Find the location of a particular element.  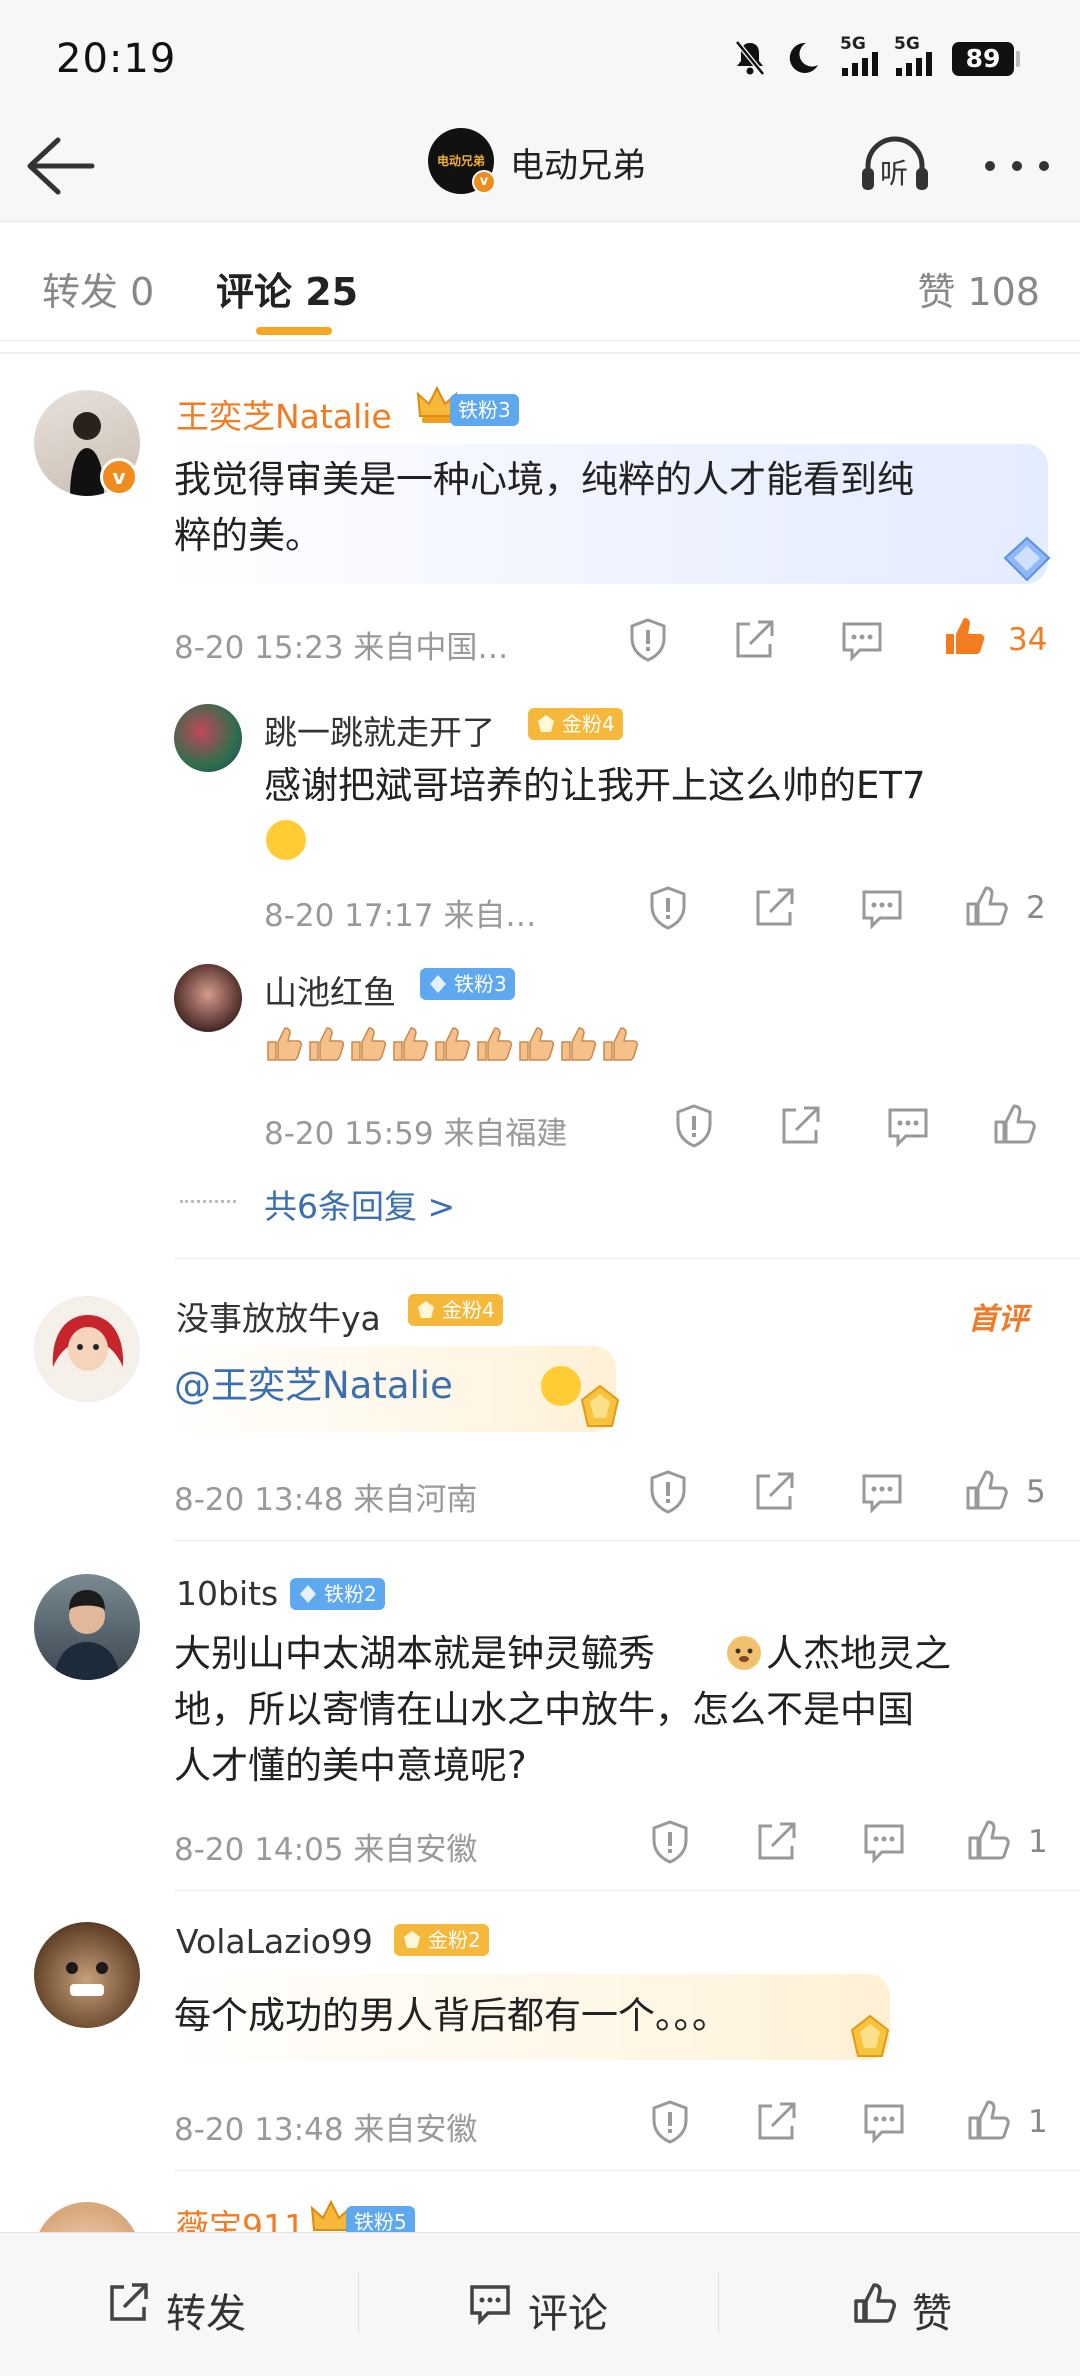

dog-emoji-icon is located at coordinates (744, 1653).